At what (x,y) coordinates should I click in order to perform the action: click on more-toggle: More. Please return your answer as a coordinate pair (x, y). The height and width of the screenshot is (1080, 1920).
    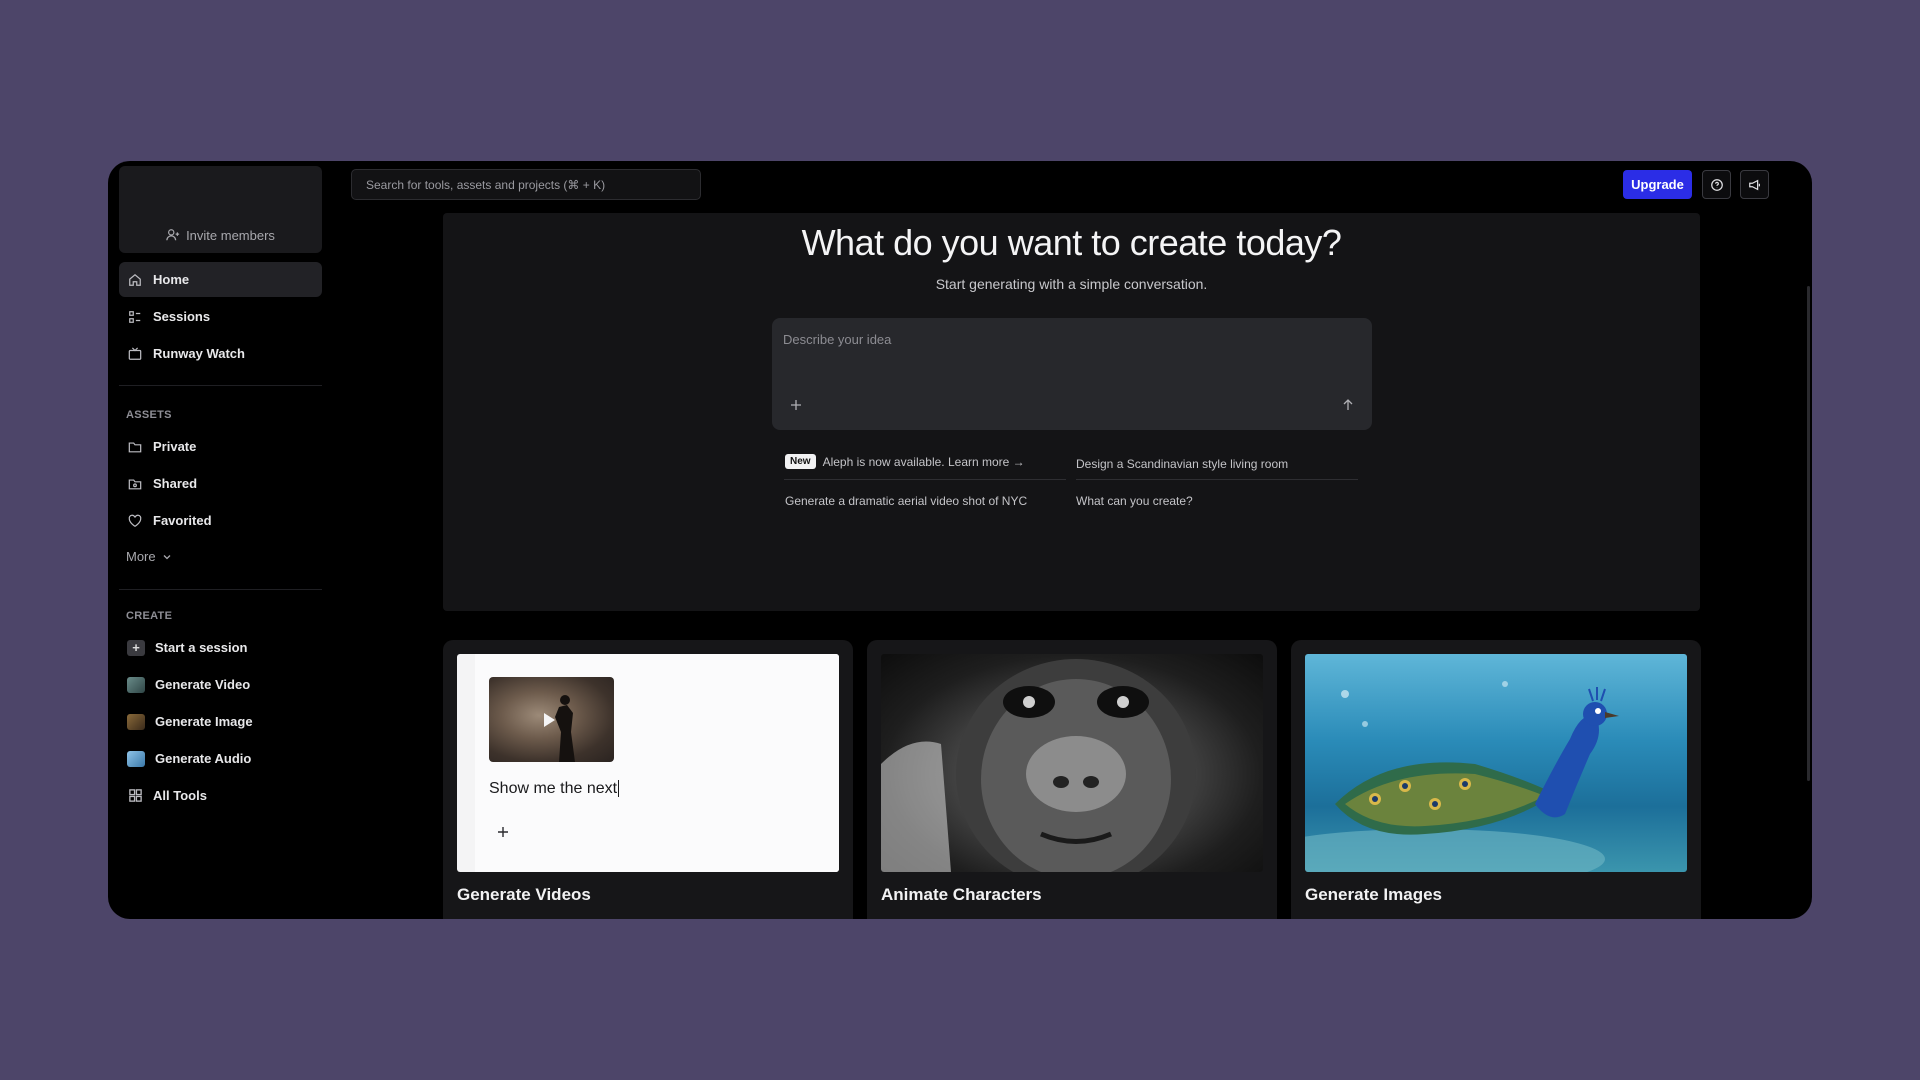
    Looking at the image, I should click on (149, 556).